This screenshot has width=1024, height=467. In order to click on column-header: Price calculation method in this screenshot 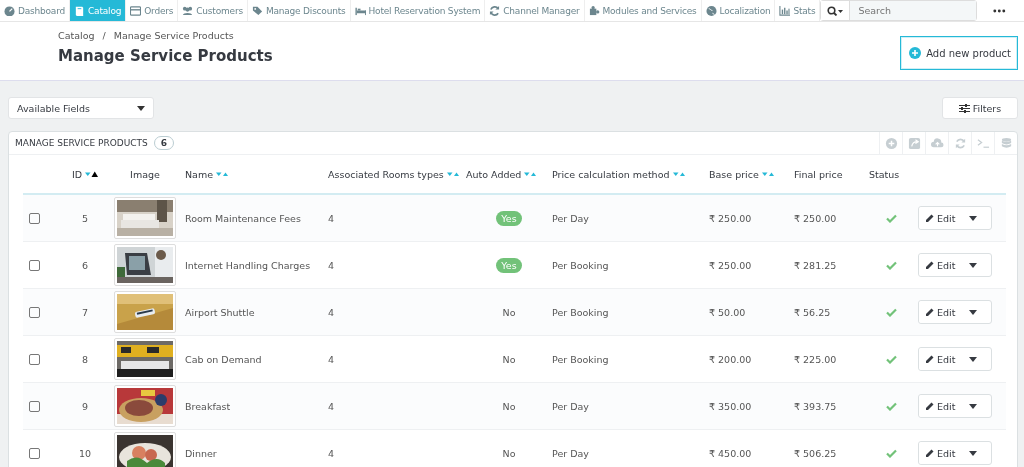, I will do `click(611, 174)`.